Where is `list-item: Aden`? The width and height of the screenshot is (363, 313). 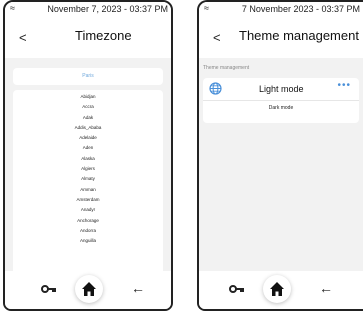
list-item: Aden is located at coordinates (88, 148).